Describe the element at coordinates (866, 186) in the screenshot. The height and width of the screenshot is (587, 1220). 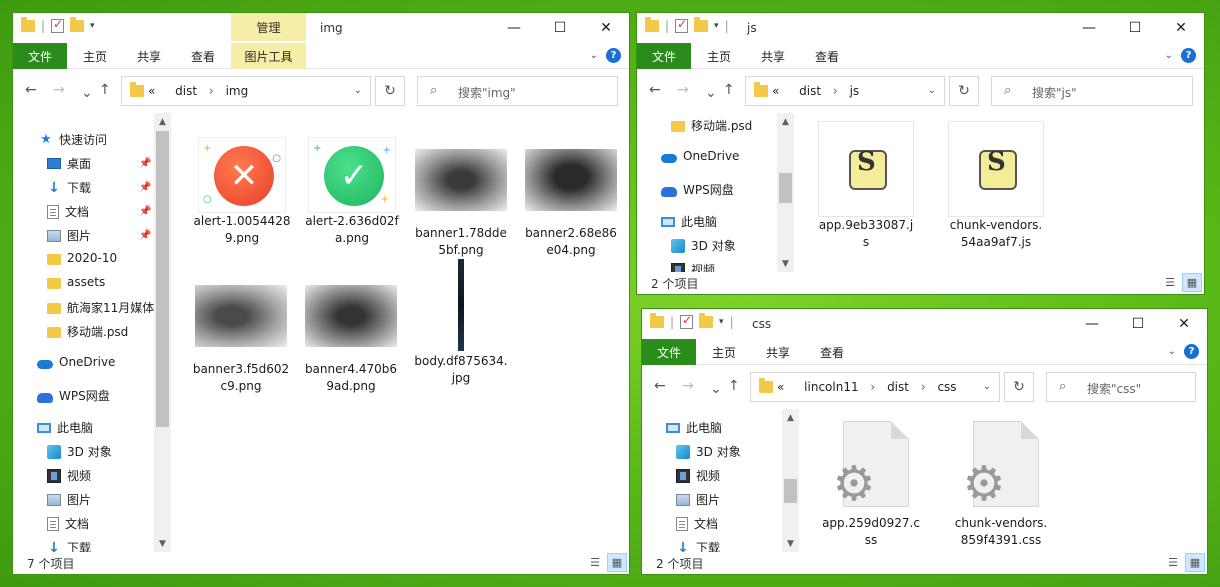
I see `file-item-app-js: app.9eb33087.j s` at that location.